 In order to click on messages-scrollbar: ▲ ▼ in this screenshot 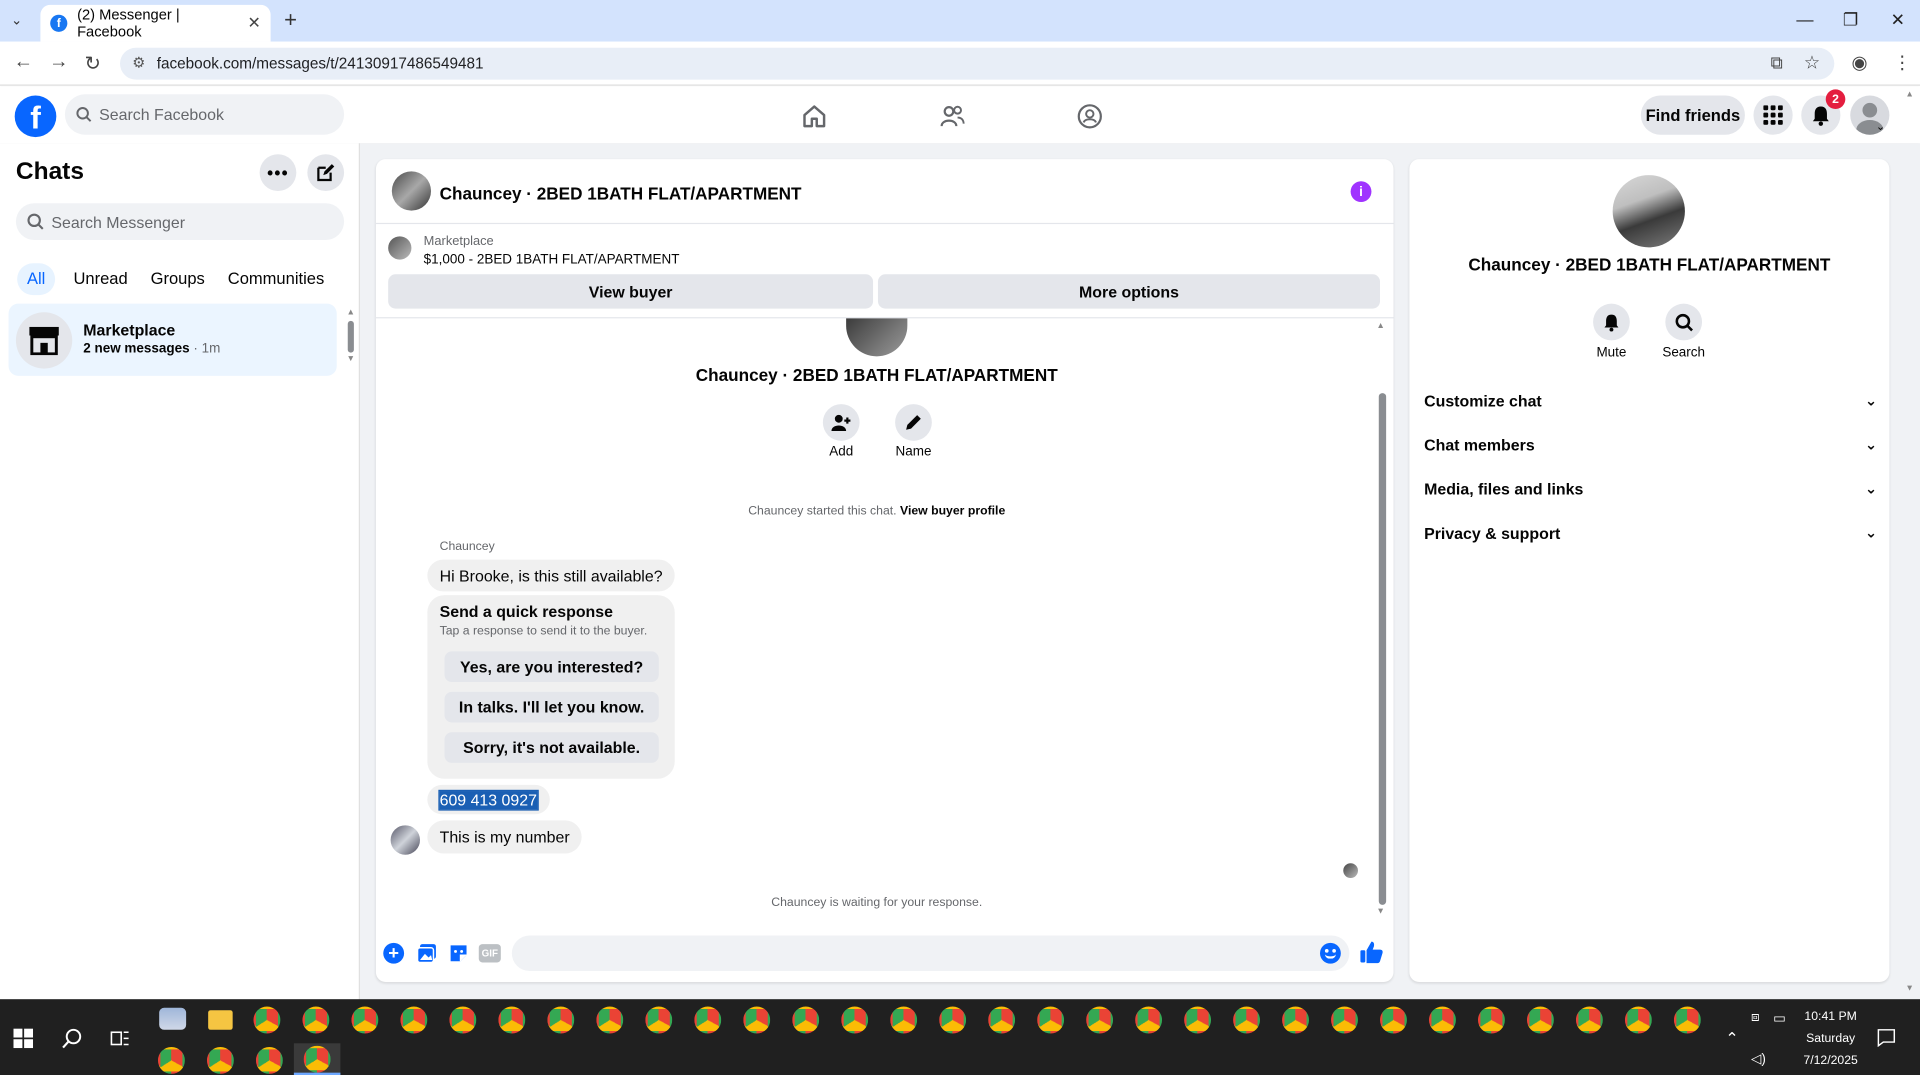, I will do `click(1382, 619)`.